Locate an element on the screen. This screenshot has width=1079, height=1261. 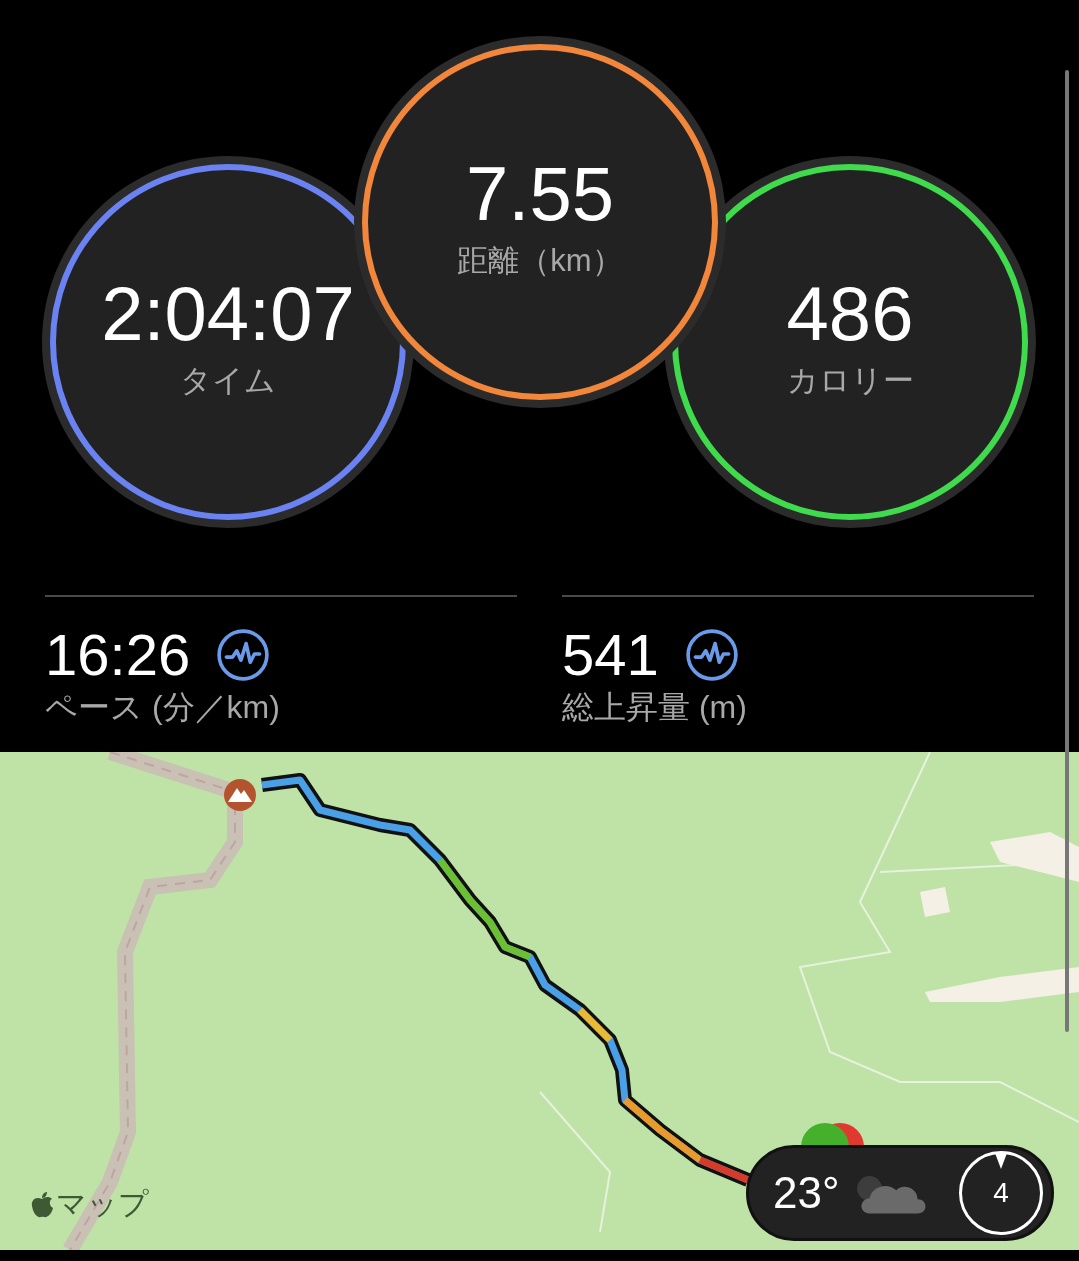
temperature: 23° is located at coordinates (806, 1193).